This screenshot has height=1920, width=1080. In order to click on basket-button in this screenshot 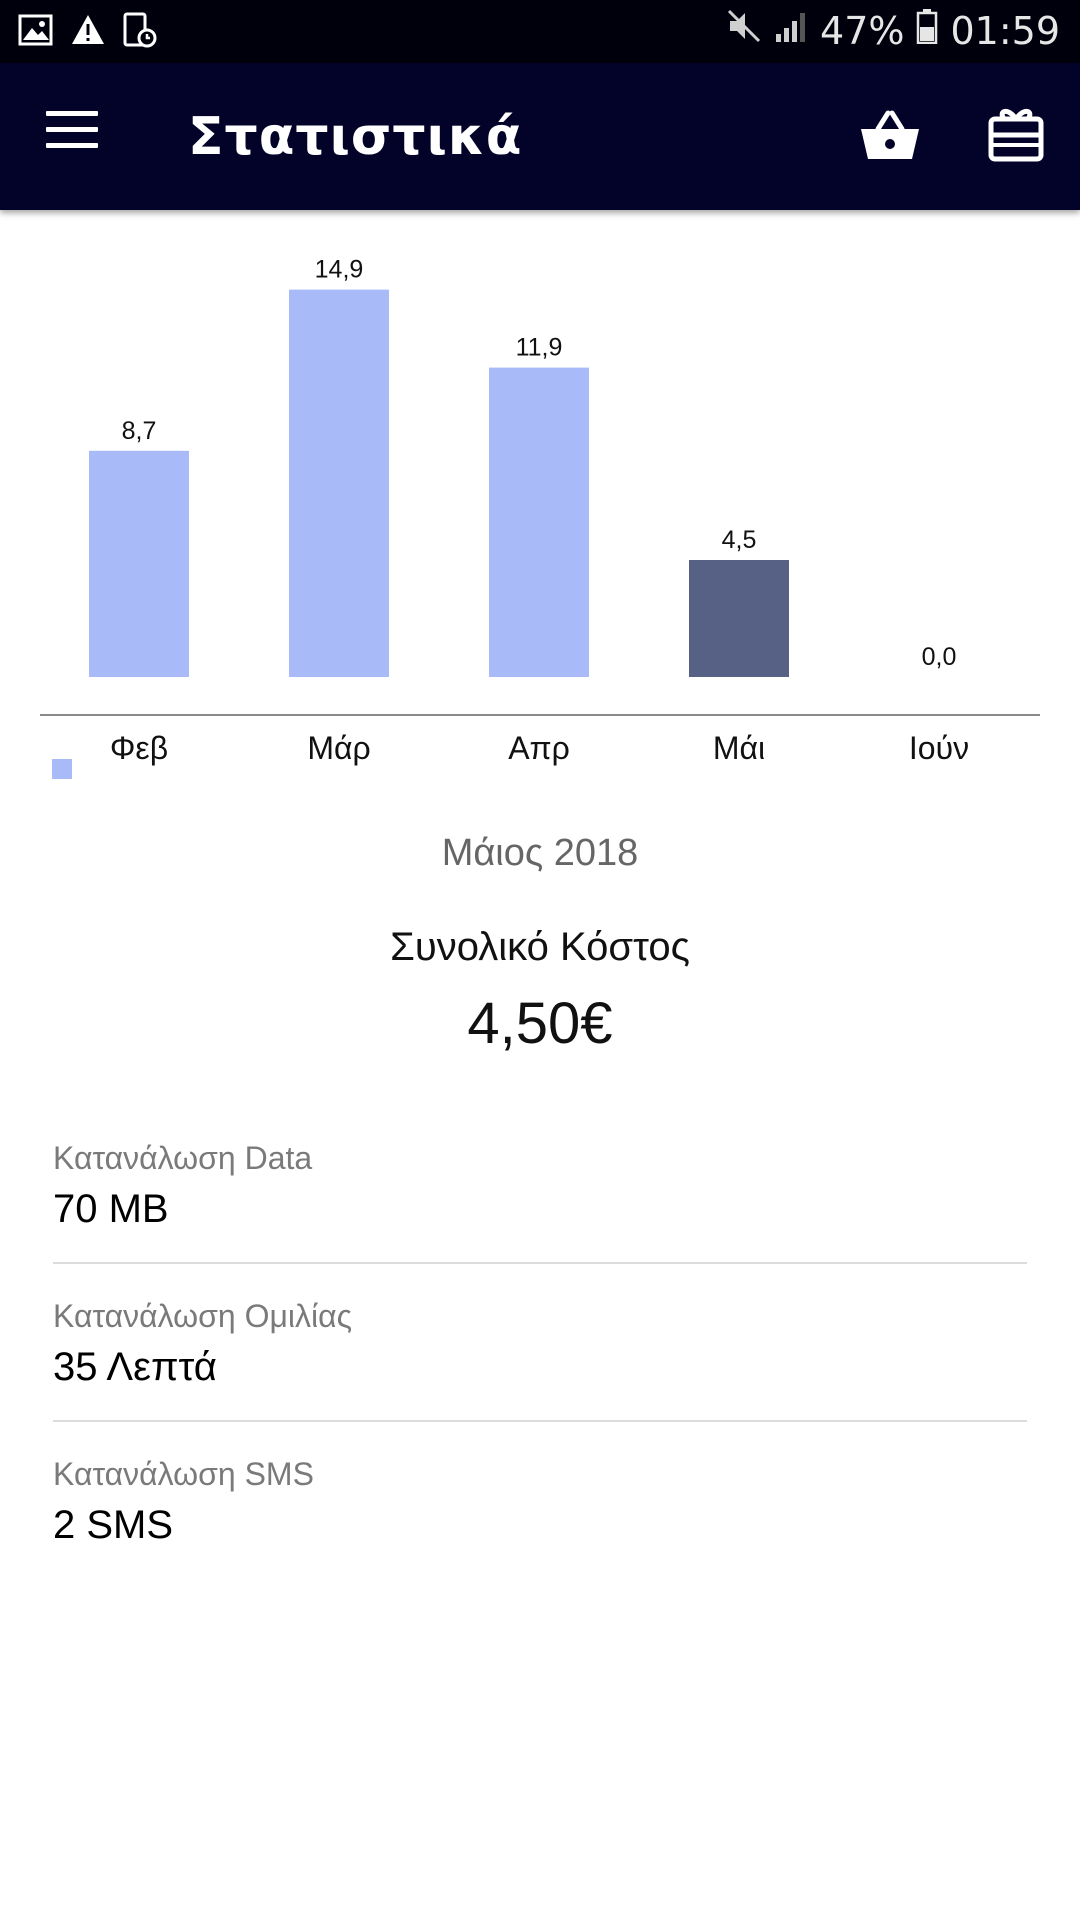, I will do `click(890, 135)`.